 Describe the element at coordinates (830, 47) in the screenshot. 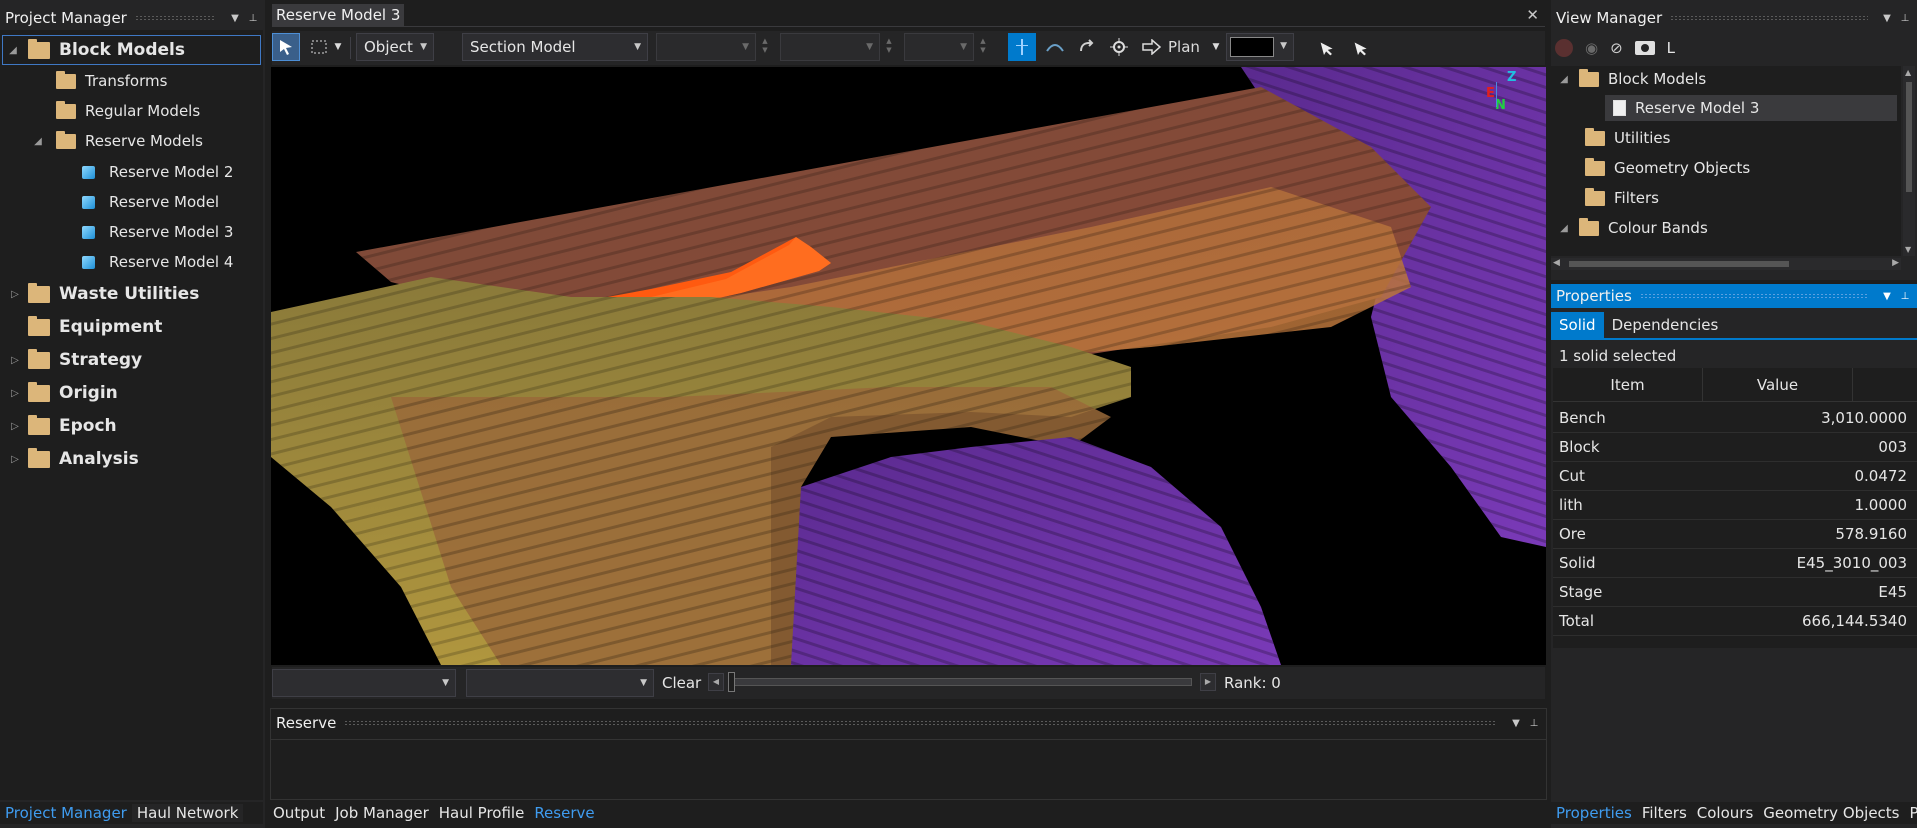

I see `section-spin-2: ▼` at that location.